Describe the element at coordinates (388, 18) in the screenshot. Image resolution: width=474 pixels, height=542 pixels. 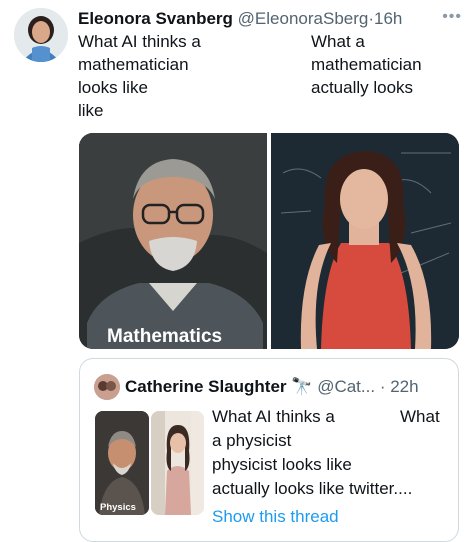
I see `tweet-timestamp: 16h` at that location.